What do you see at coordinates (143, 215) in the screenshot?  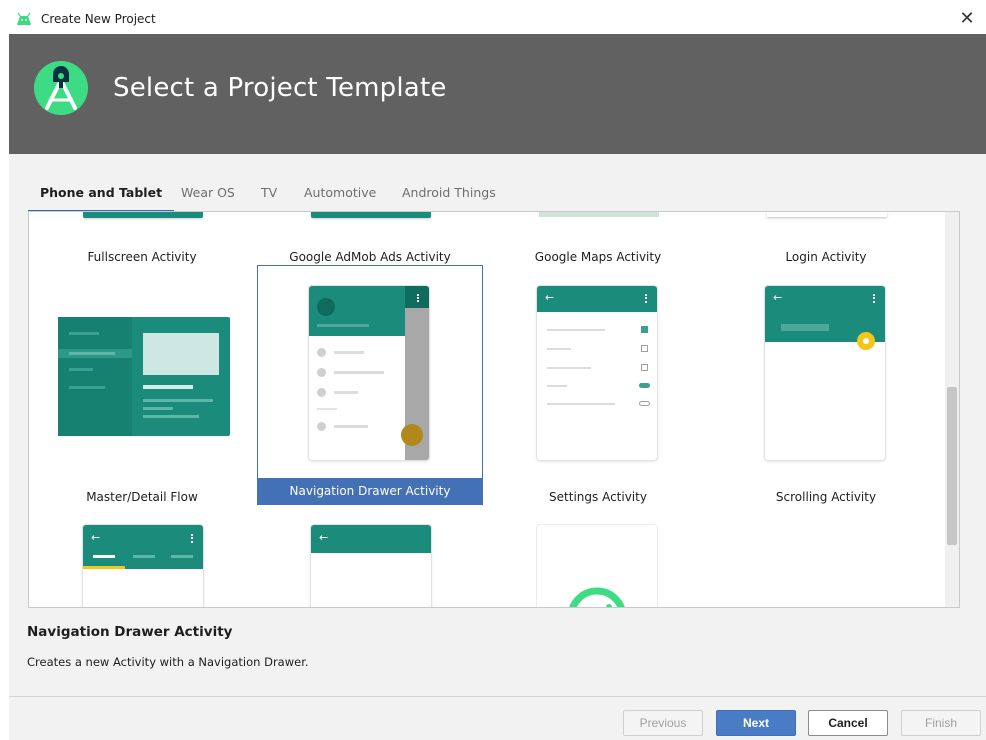 I see `fullscreen-thumb-peek` at bounding box center [143, 215].